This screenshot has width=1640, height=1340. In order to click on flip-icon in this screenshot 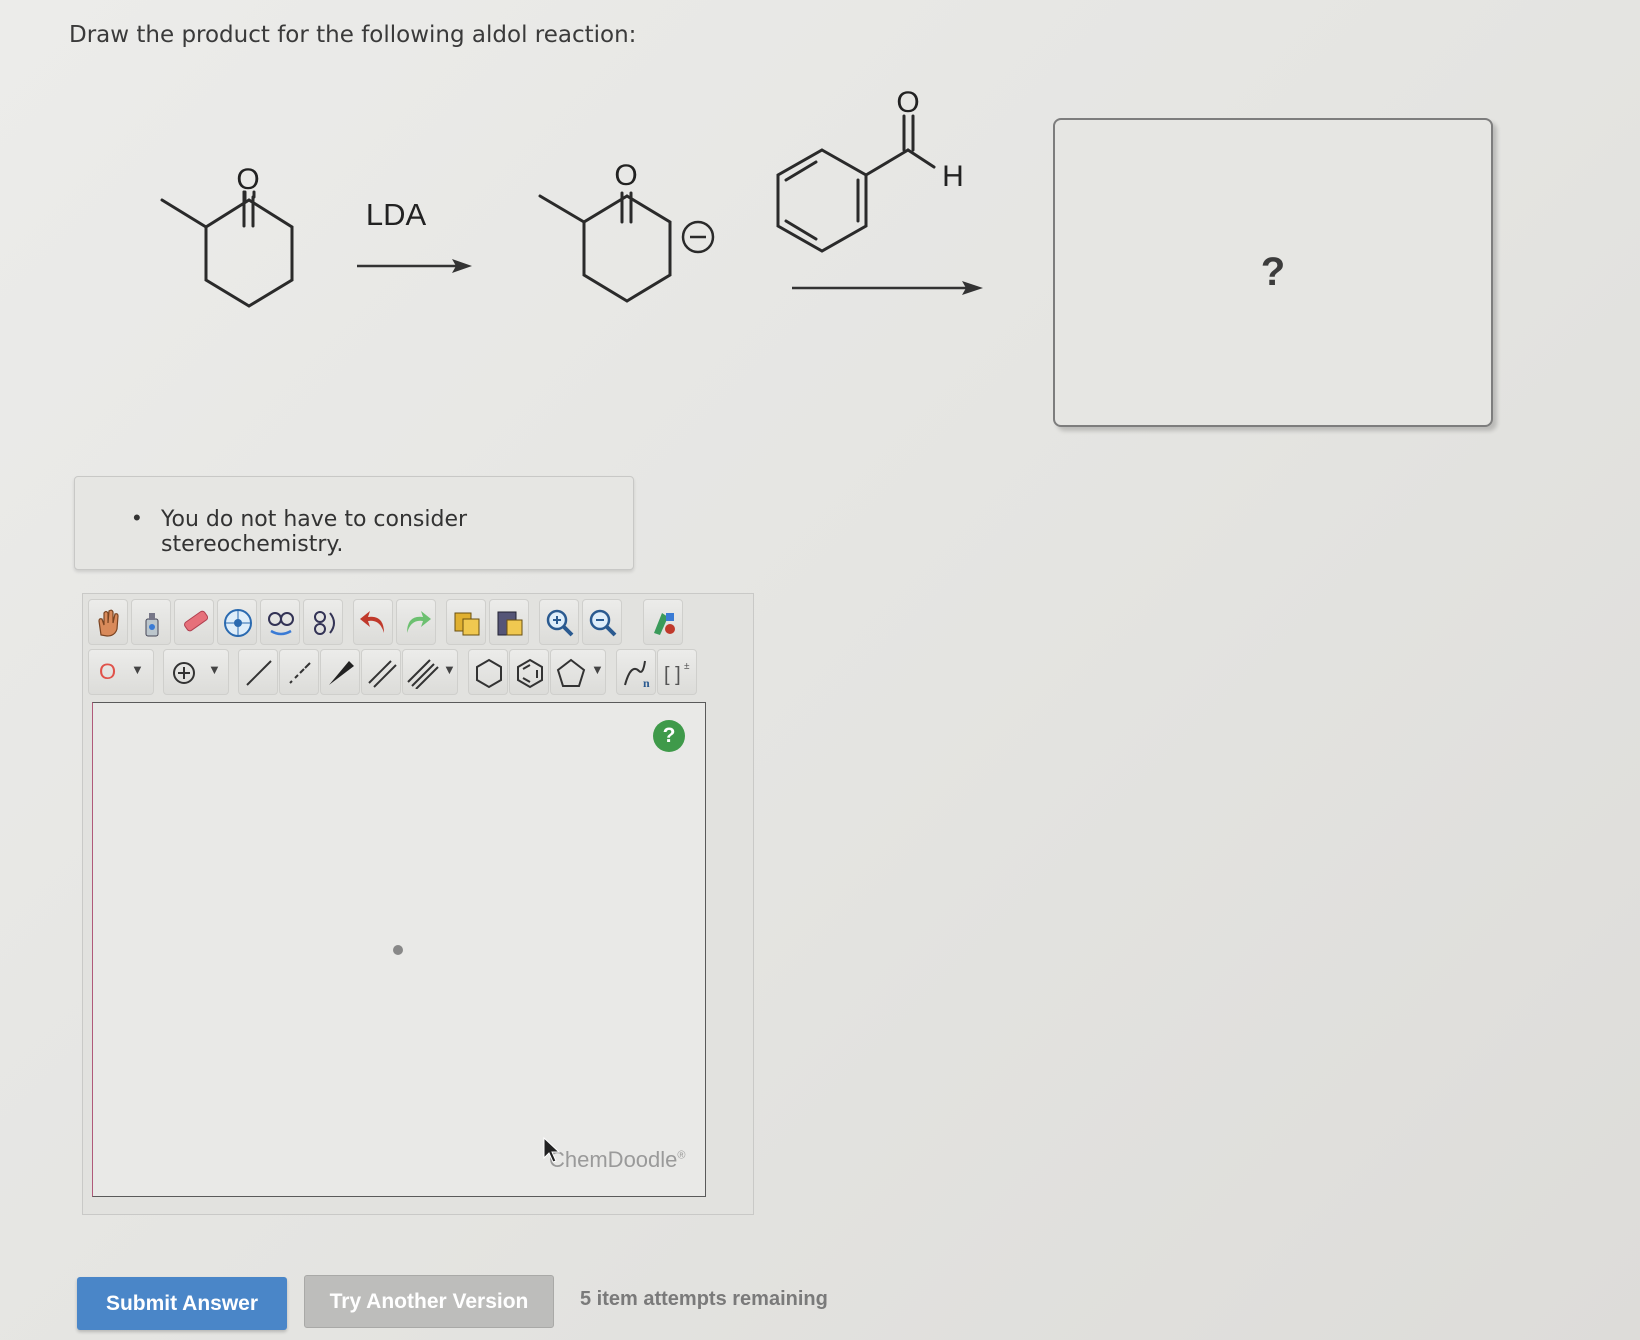, I will do `click(281, 624)`.